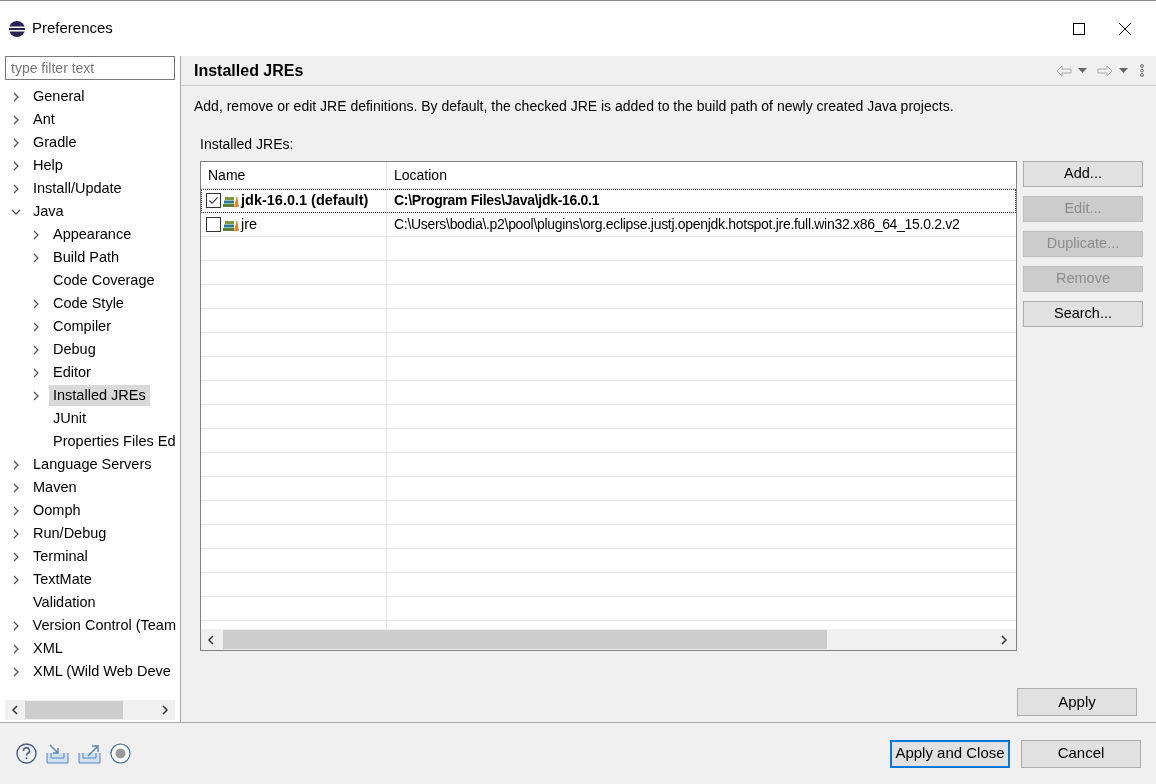  Describe the element at coordinates (90, 68) in the screenshot. I see `filter-field: type filter text` at that location.